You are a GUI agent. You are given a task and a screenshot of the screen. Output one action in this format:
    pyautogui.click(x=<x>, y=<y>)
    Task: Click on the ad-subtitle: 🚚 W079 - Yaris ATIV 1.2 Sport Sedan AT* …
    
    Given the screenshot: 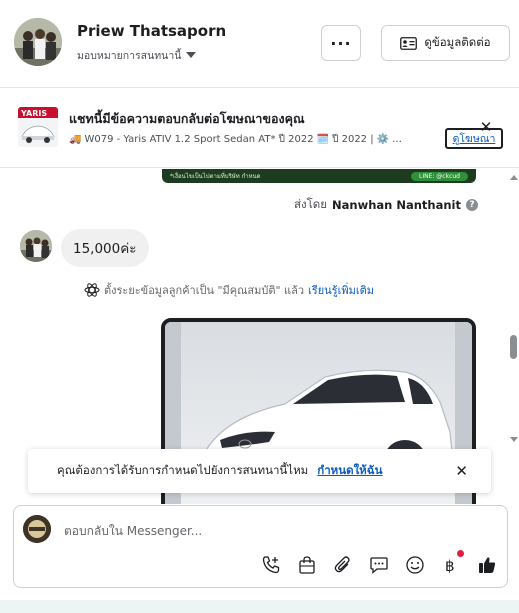 What is the action you would take?
    pyautogui.click(x=255, y=139)
    